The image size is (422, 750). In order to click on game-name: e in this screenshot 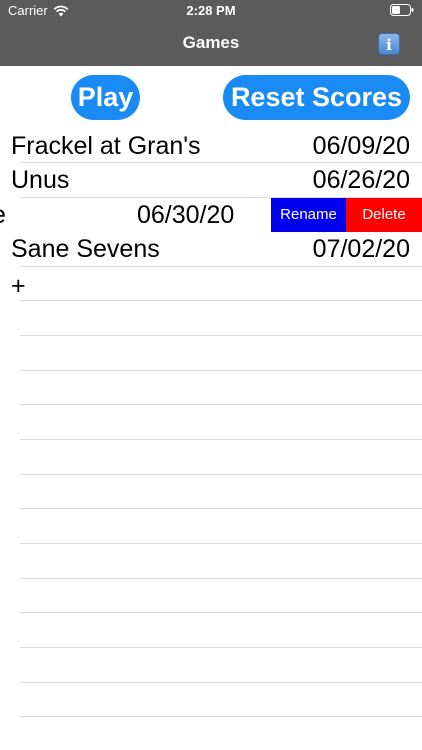, I will do `click(3, 215)`.